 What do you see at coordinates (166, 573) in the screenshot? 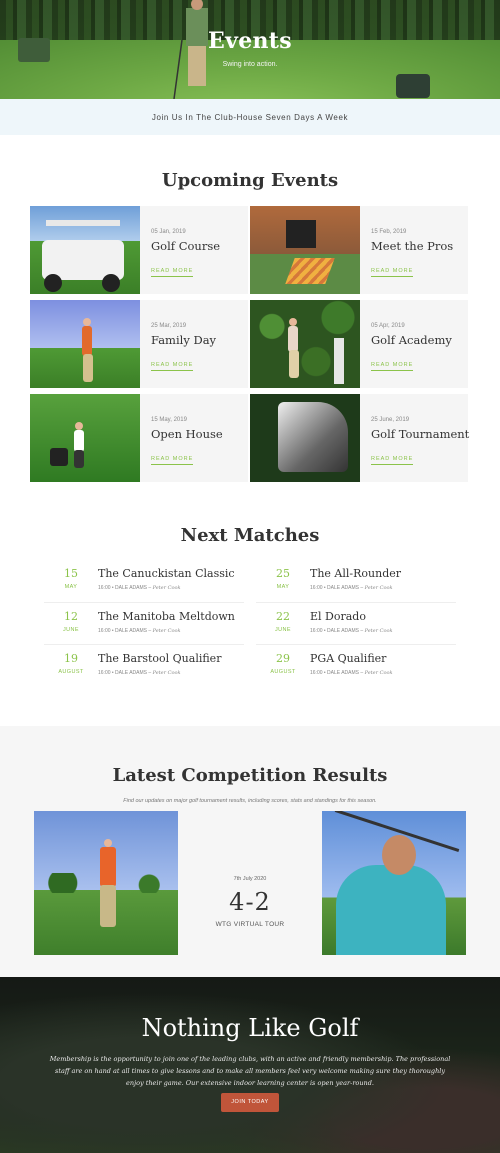
I see `match-title: The Canuckistan Classic` at bounding box center [166, 573].